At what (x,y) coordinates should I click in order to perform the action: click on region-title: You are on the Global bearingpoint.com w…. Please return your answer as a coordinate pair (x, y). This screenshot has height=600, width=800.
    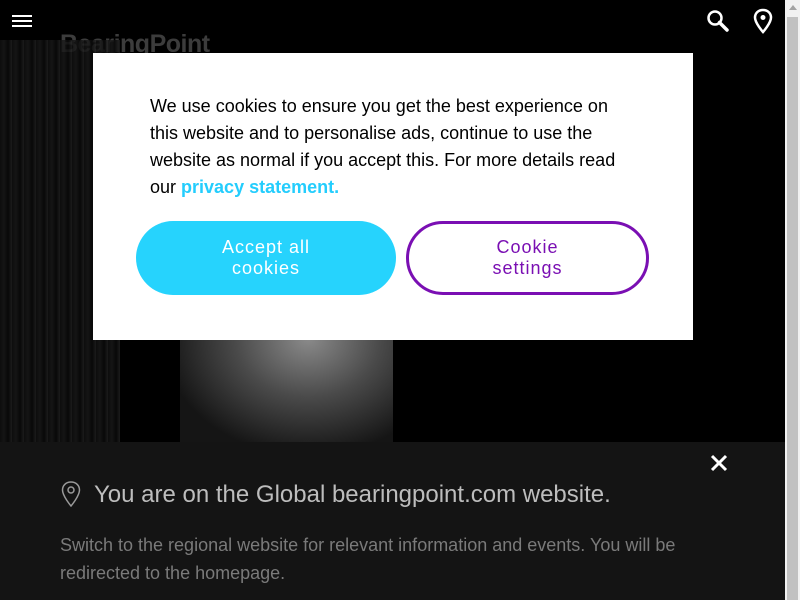
    Looking at the image, I should click on (352, 494).